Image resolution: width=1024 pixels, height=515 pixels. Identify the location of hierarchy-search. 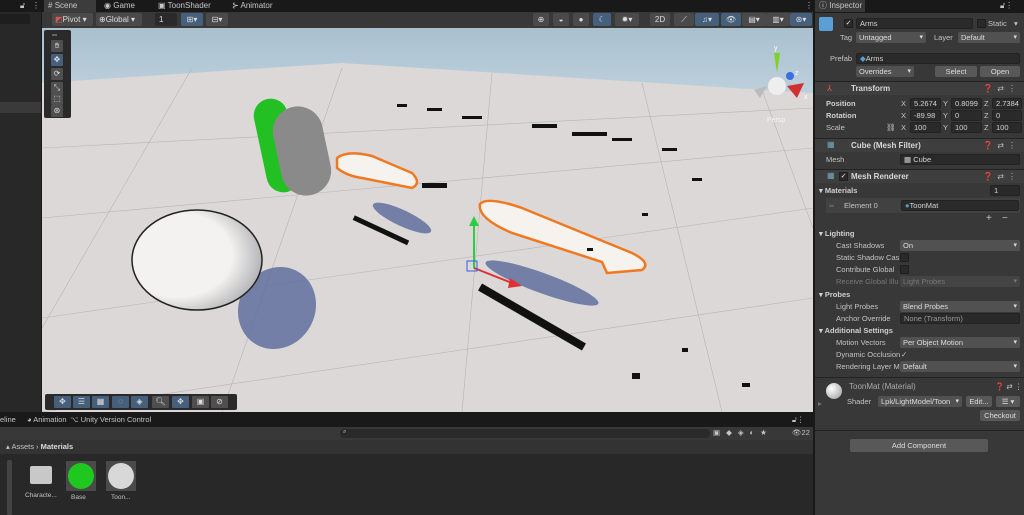
(15, 19).